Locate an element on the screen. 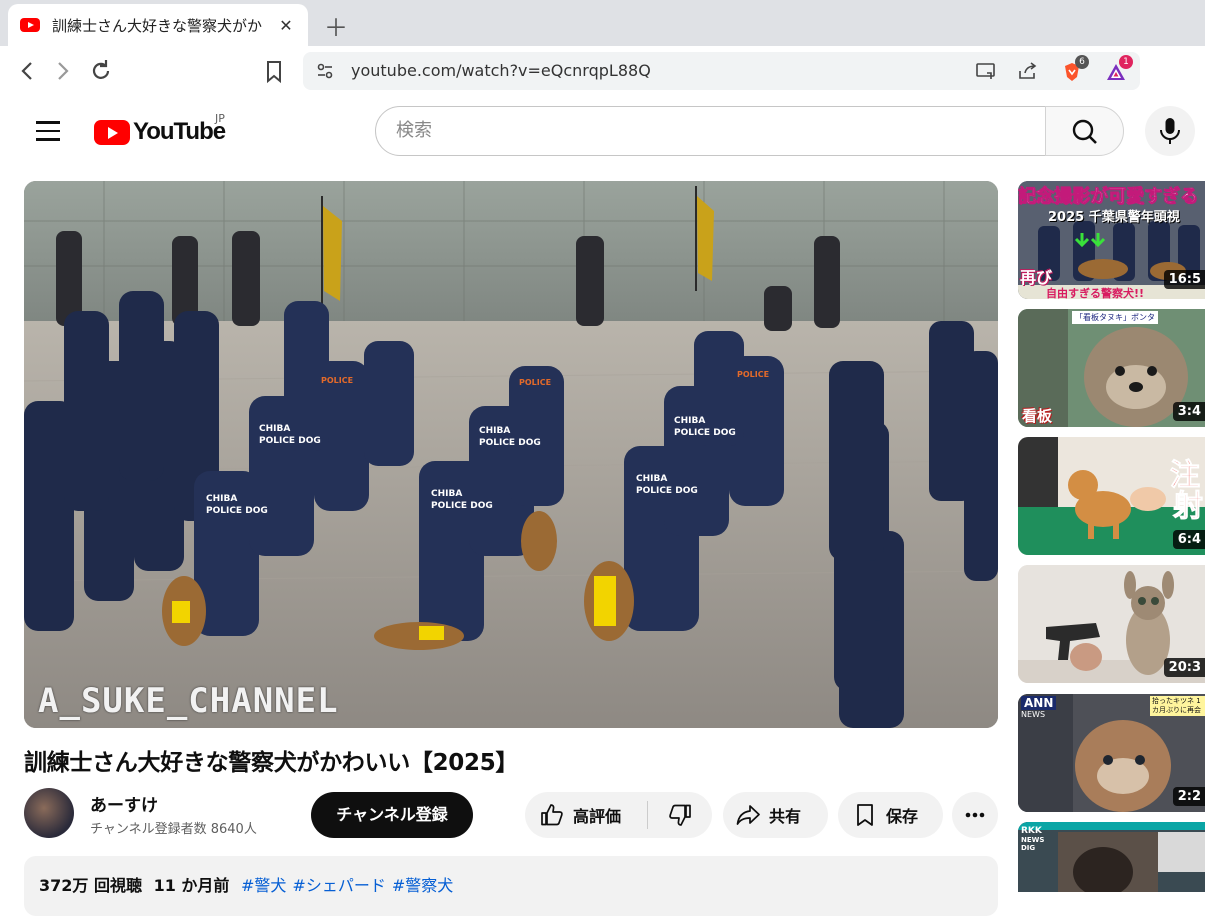 This screenshot has width=1205, height=916. search-icon is located at coordinates (1084, 131).